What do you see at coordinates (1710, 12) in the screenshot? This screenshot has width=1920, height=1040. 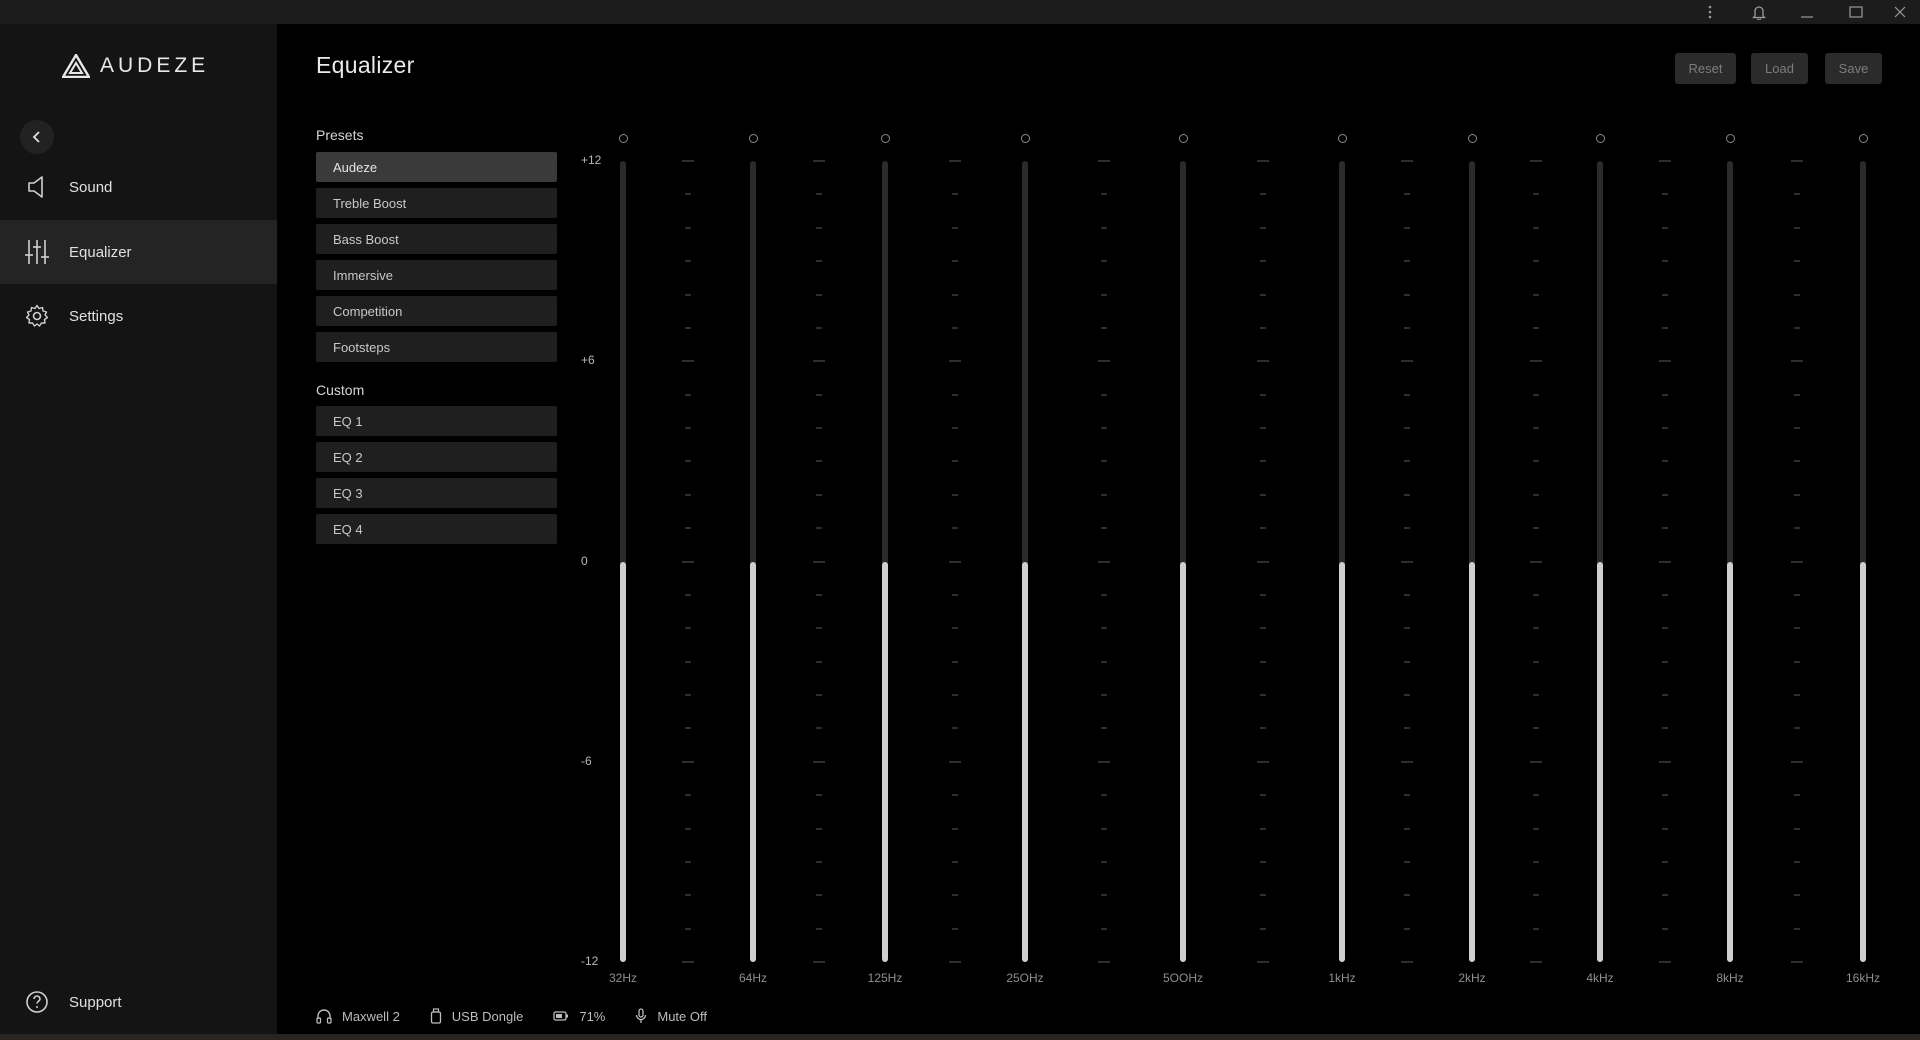 I see `more-vert-icon` at bounding box center [1710, 12].